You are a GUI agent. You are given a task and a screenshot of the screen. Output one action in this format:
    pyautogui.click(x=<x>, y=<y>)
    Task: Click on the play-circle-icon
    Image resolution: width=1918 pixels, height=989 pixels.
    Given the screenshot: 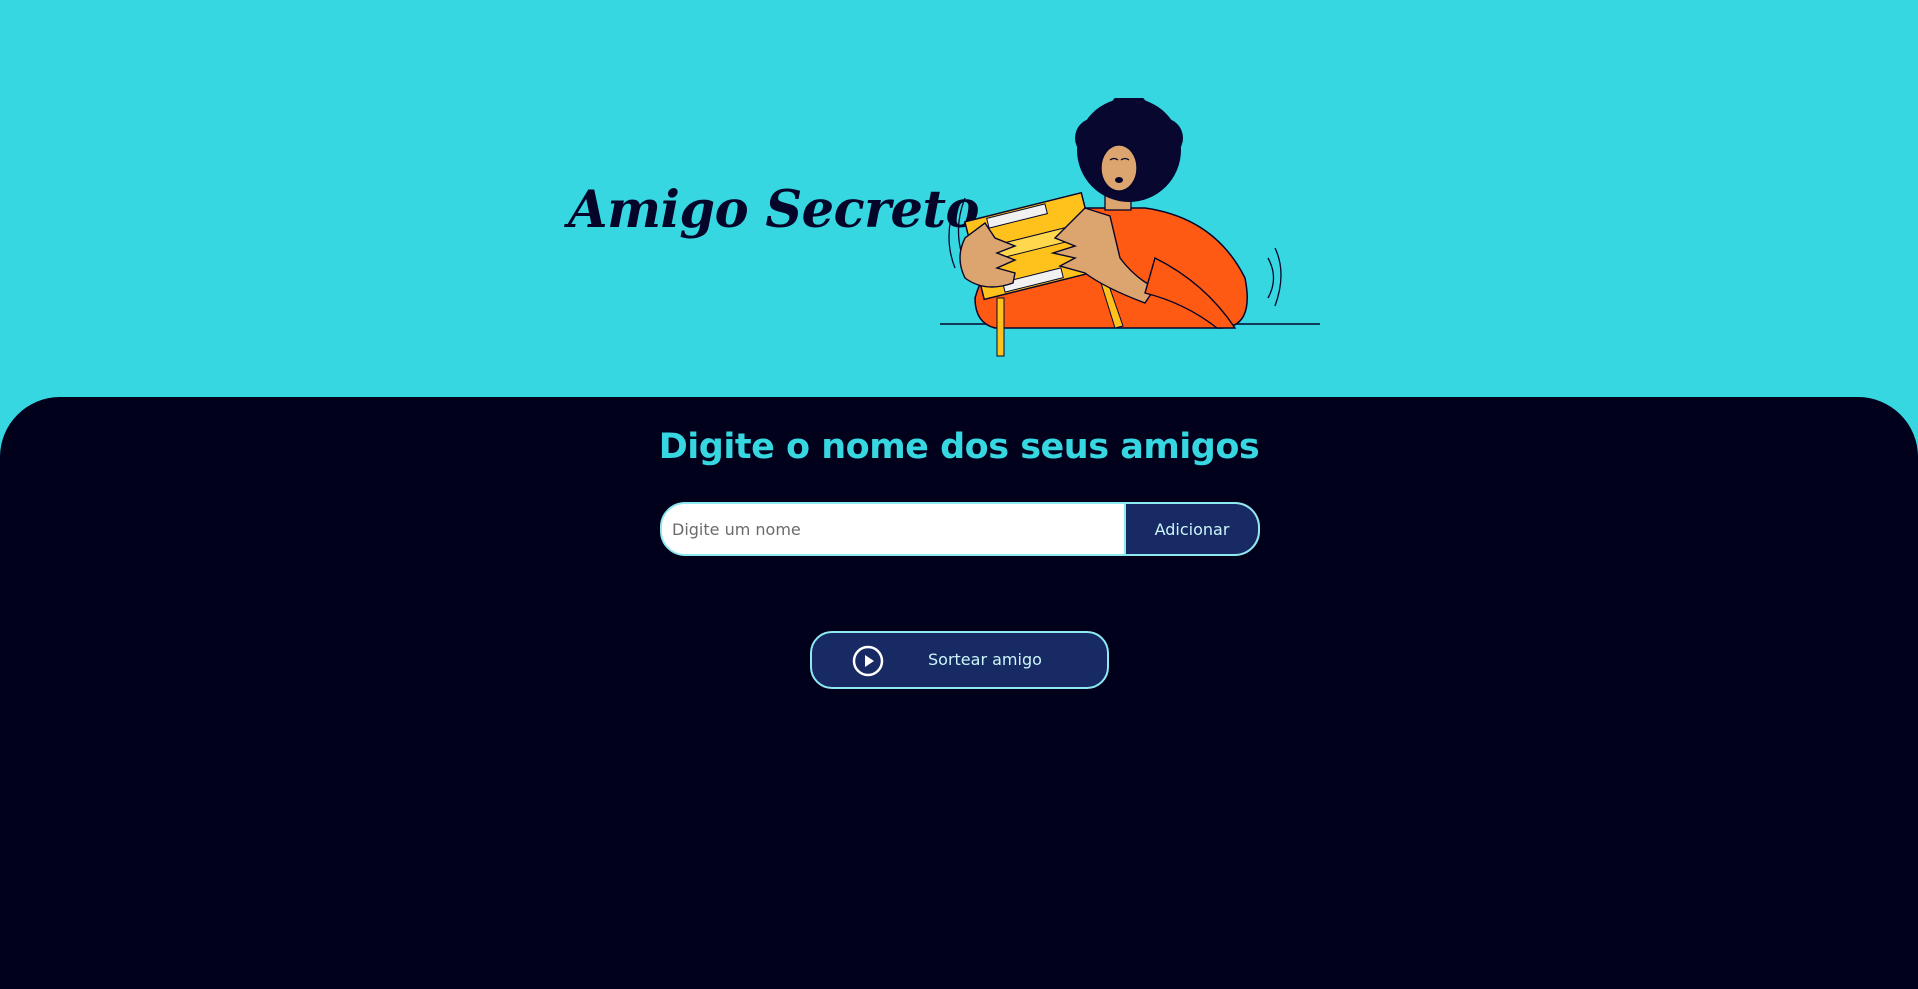 What is the action you would take?
    pyautogui.click(x=868, y=661)
    